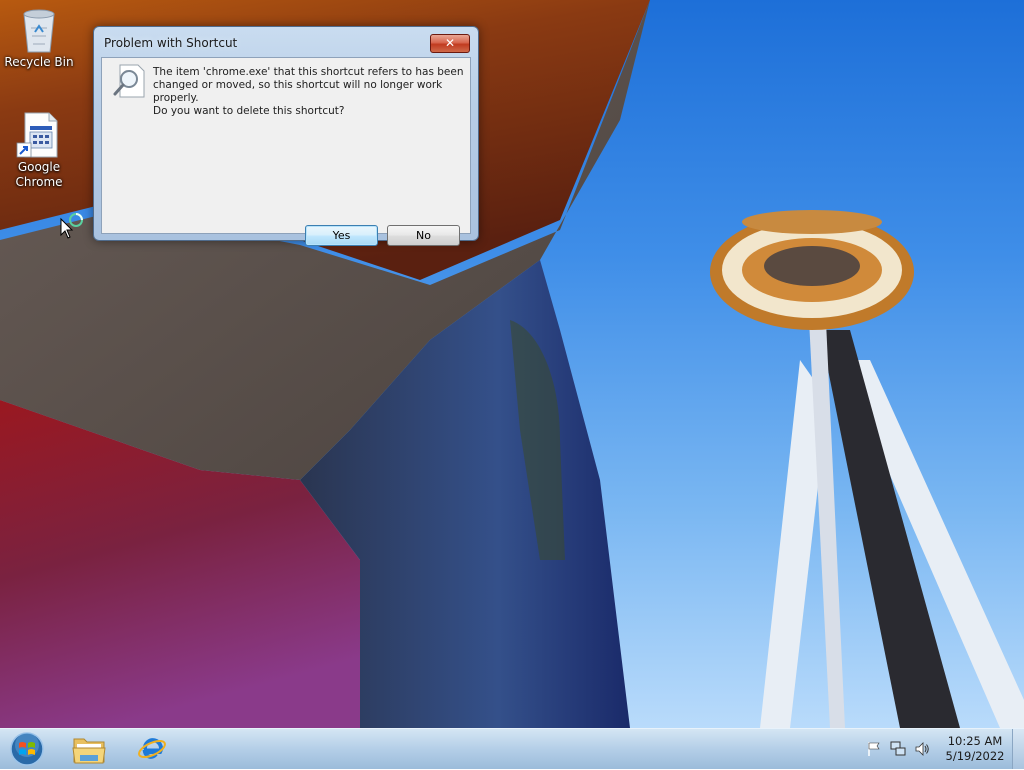 The width and height of the screenshot is (1024, 770). What do you see at coordinates (874, 749) in the screenshot?
I see `action-center-flag-icon` at bounding box center [874, 749].